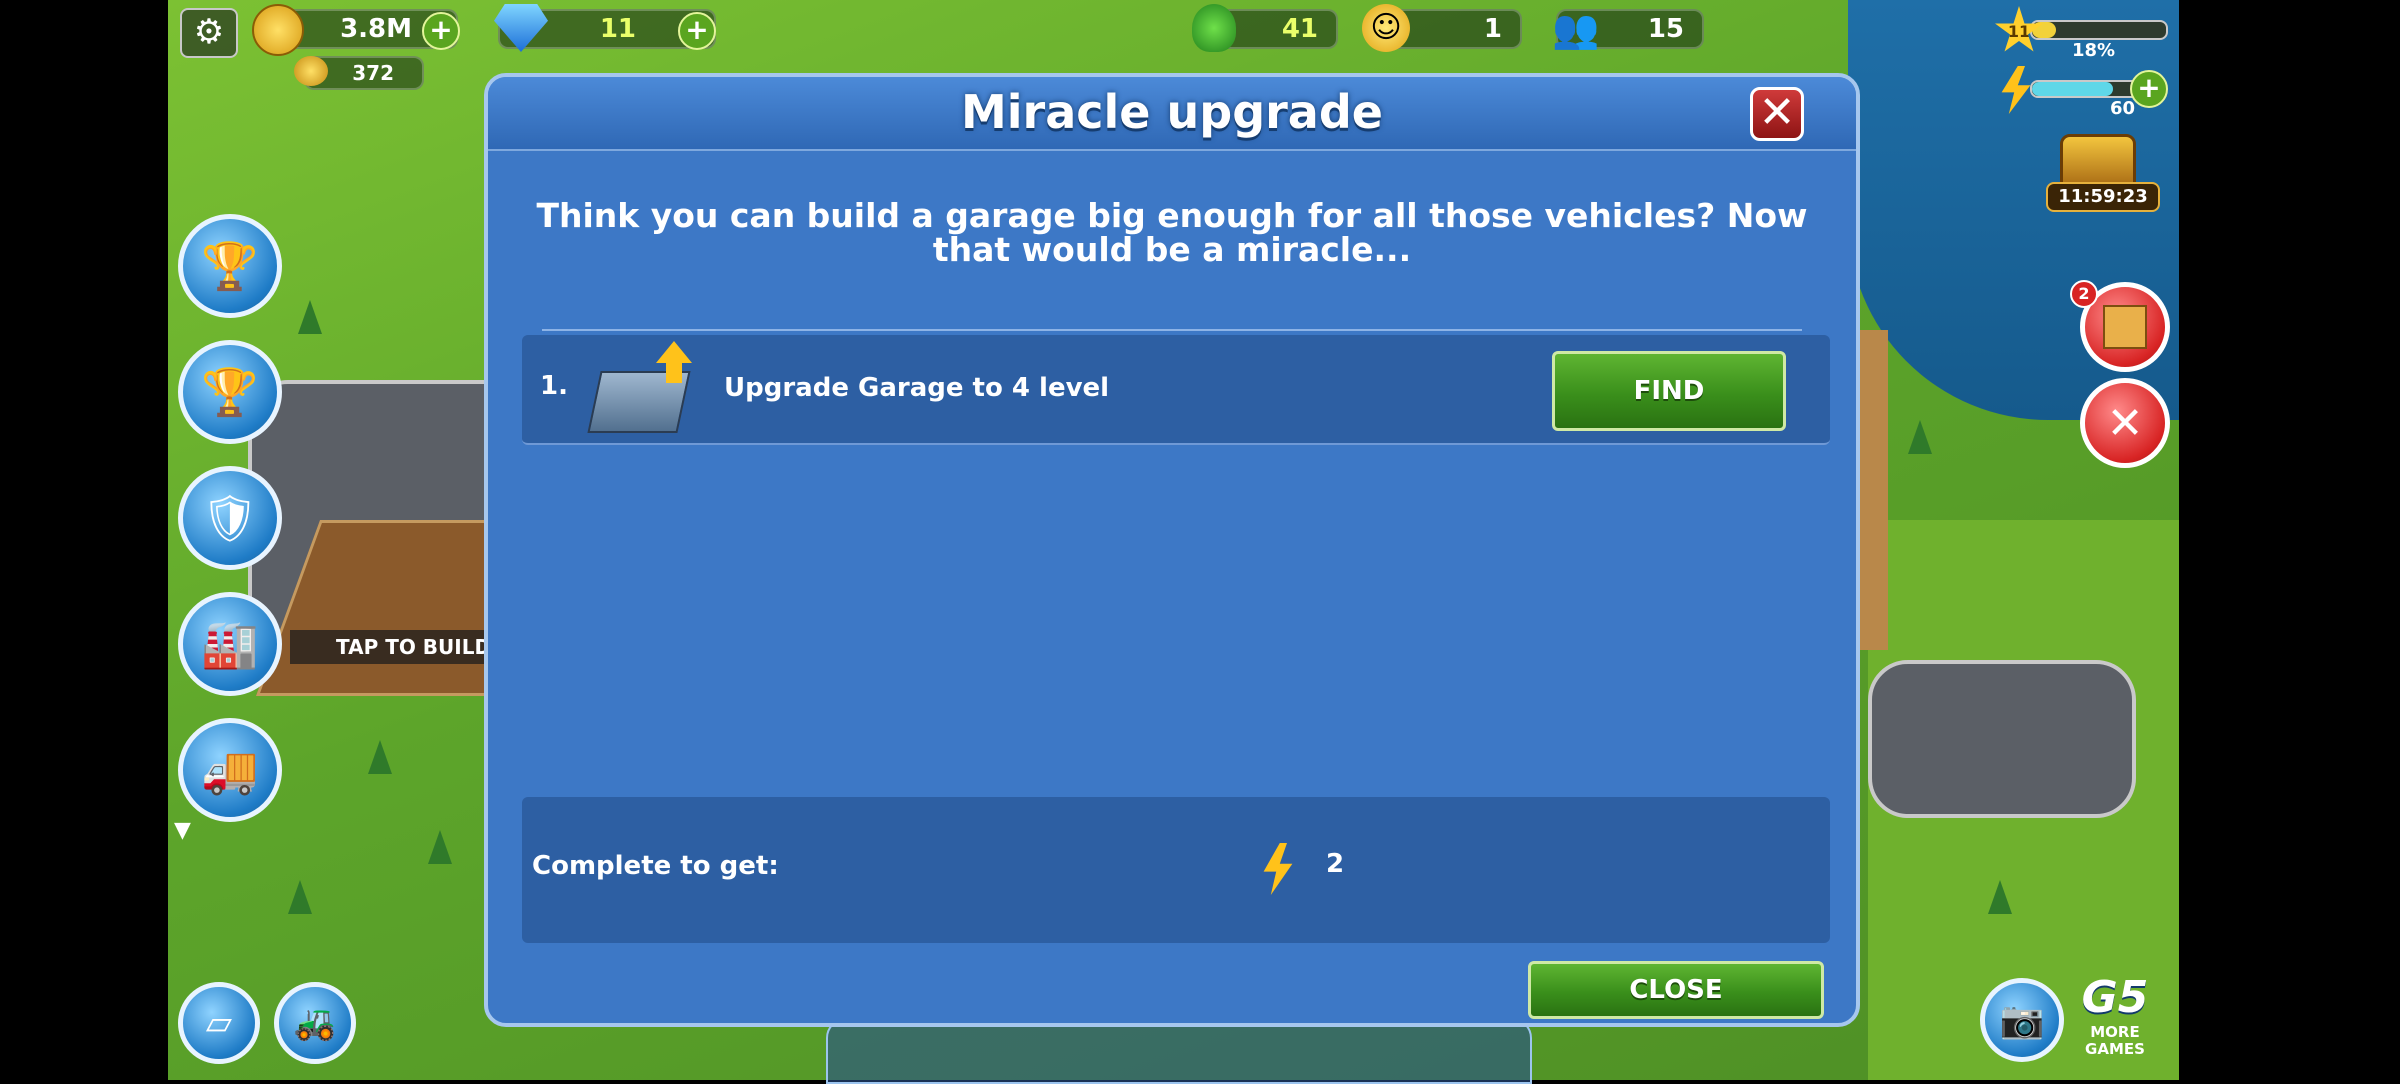  I want to click on reward-box: Complete to get: 2, so click(1176, 870).